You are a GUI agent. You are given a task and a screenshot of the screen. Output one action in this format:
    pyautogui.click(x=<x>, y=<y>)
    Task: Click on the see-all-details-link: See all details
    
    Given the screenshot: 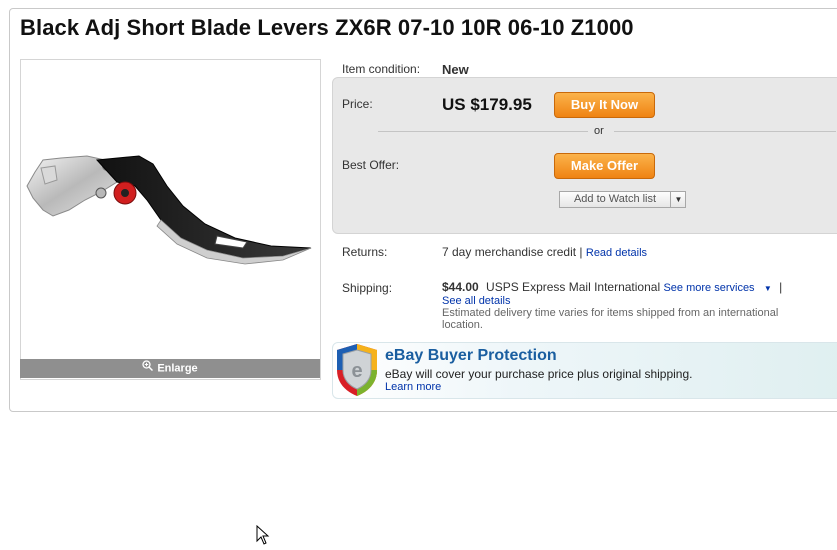 What is the action you would take?
    pyautogui.click(x=476, y=301)
    